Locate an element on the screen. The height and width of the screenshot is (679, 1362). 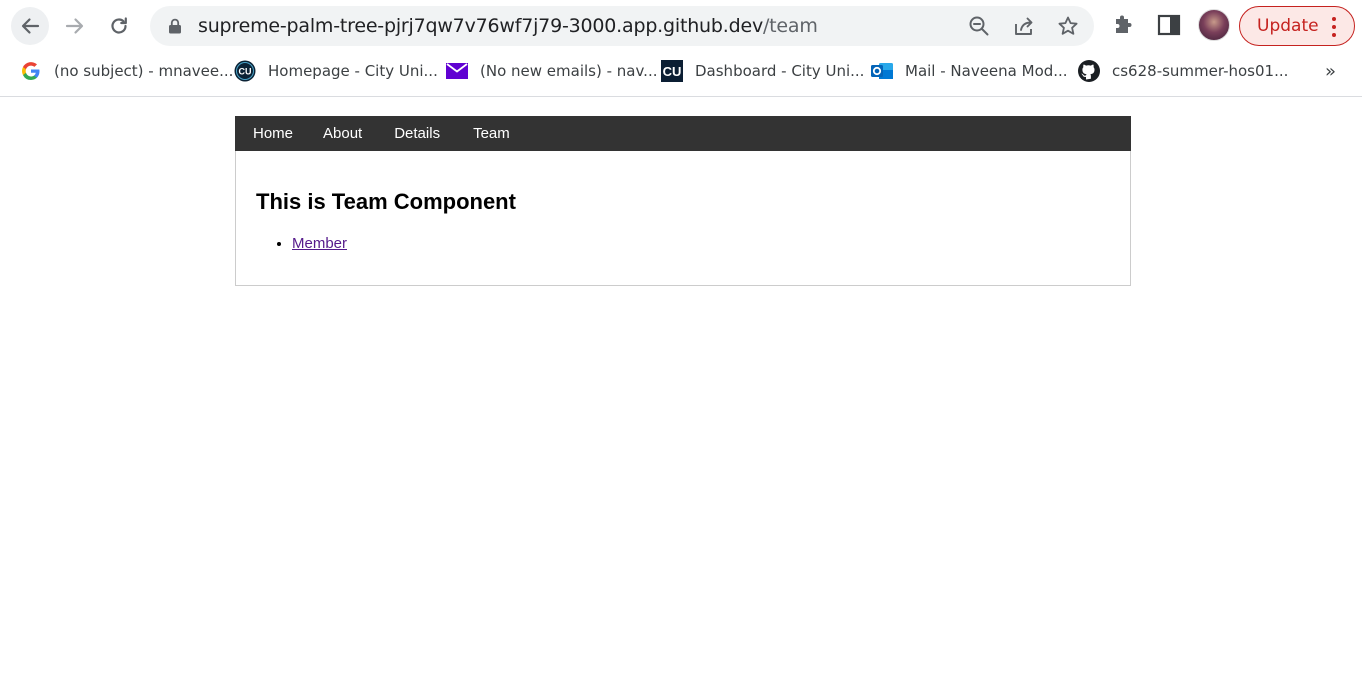
reload-icon is located at coordinates (119, 25).